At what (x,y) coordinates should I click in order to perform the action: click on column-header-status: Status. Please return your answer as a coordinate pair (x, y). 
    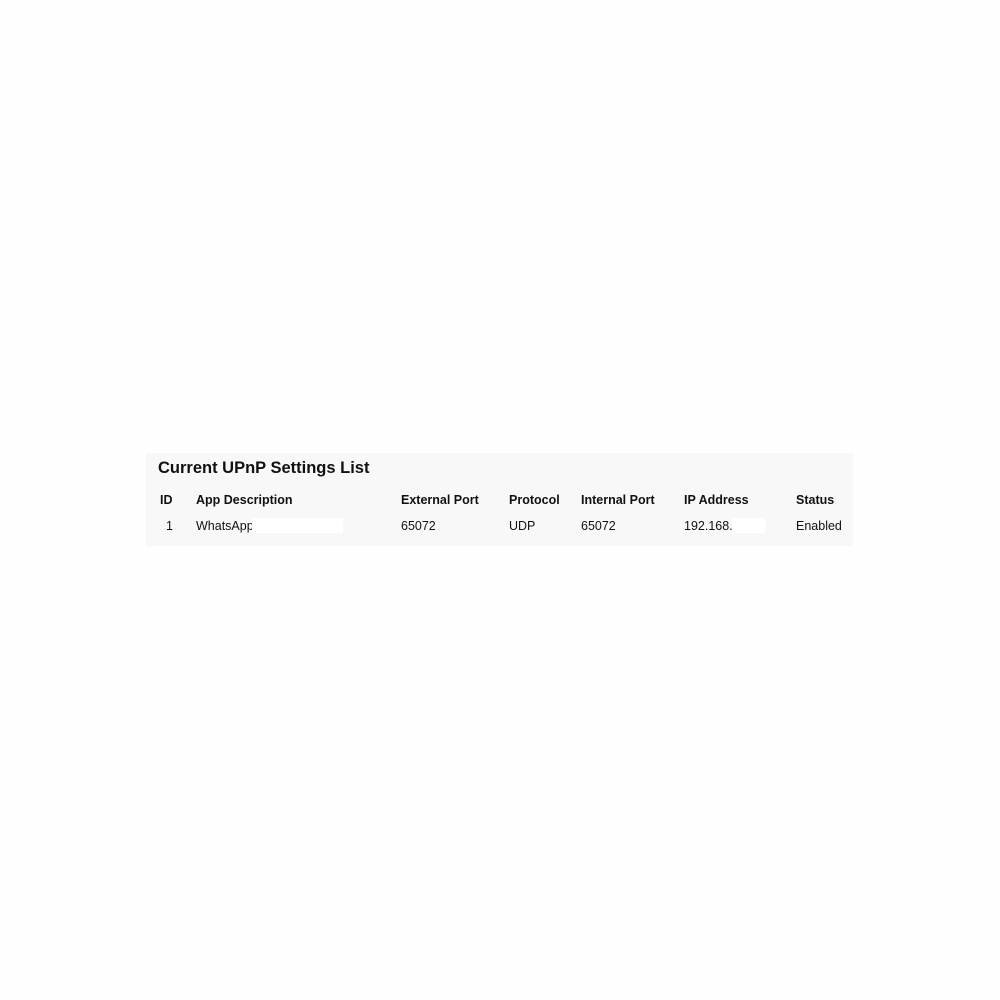
    Looking at the image, I should click on (815, 500).